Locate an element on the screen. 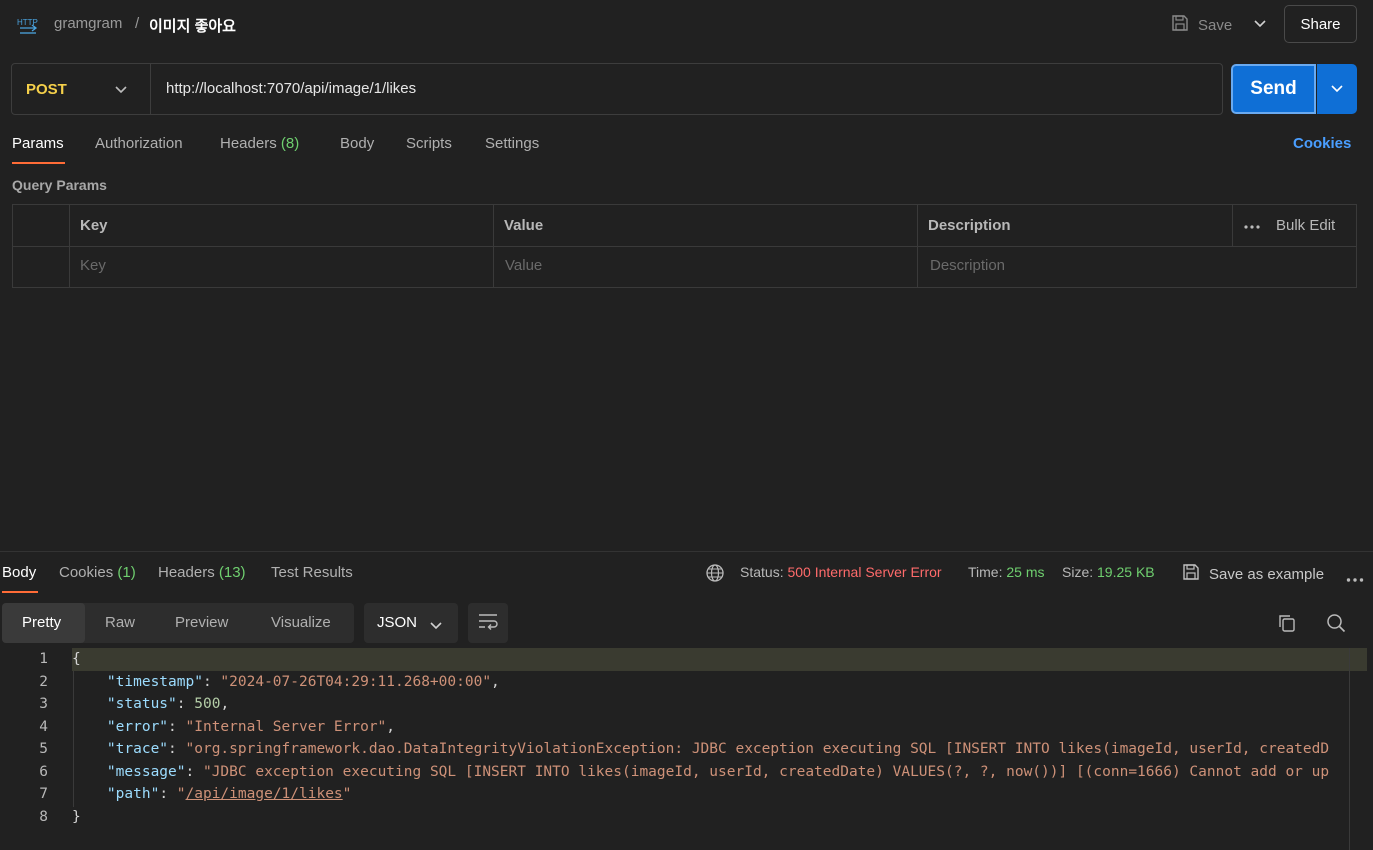 The height and width of the screenshot is (850, 1373). json-brace: } is located at coordinates (76, 817).